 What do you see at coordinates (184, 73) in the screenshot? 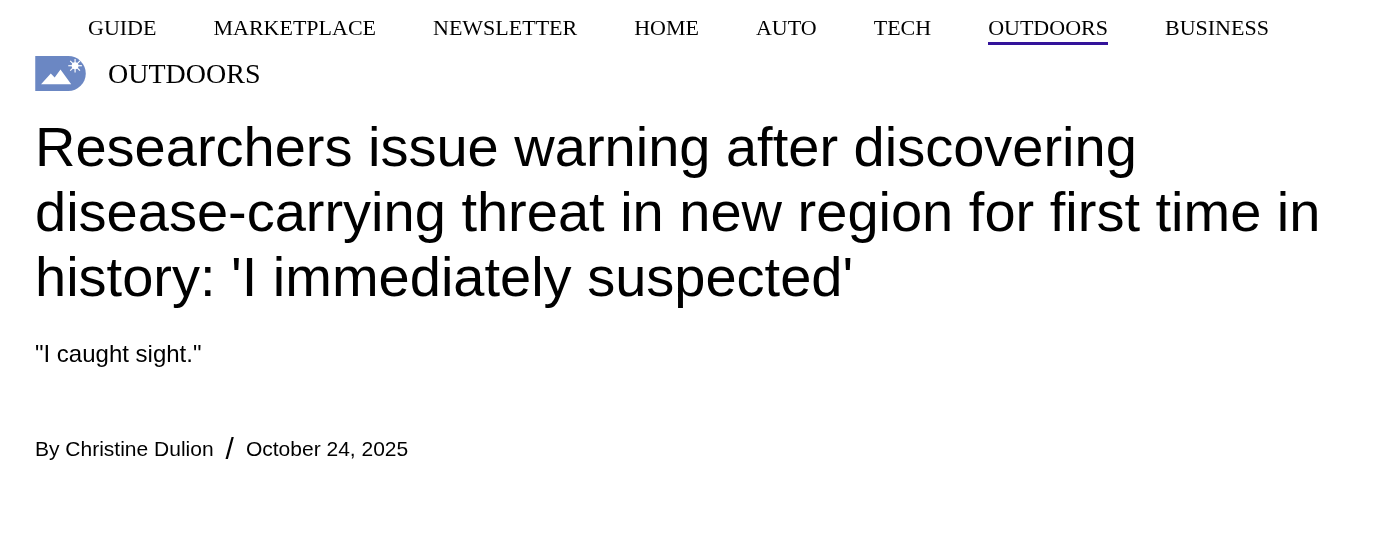
I see `section-label: OUTDOORS` at bounding box center [184, 73].